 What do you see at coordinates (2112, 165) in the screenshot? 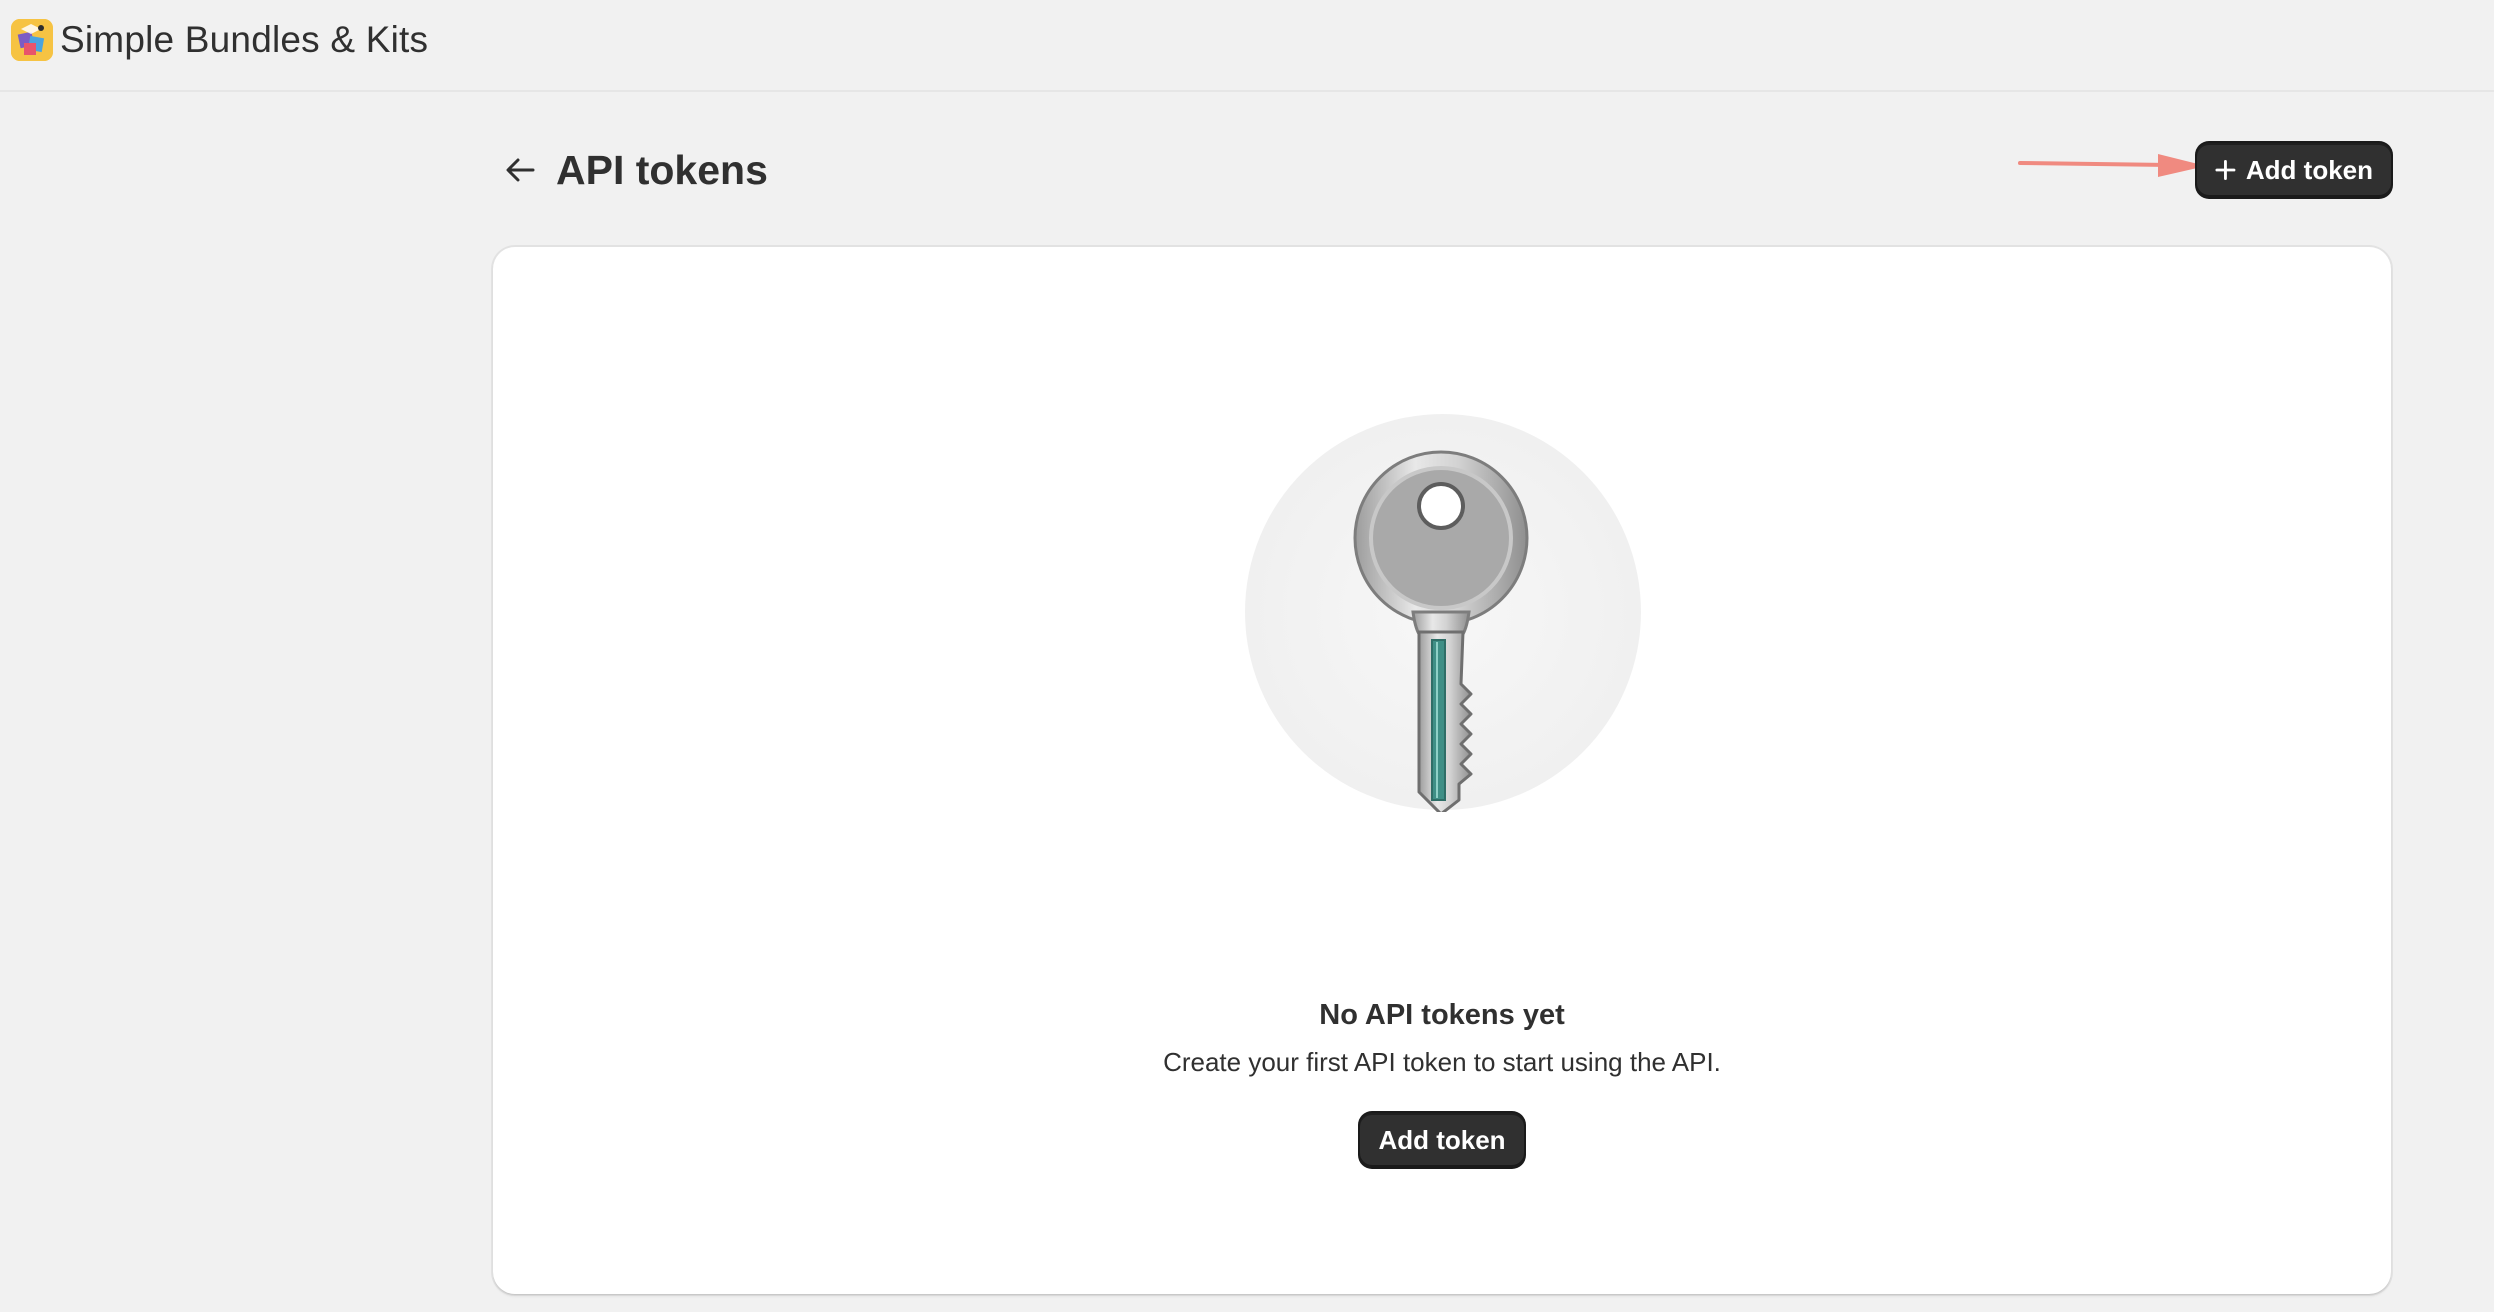
I see `annotation-arrow` at bounding box center [2112, 165].